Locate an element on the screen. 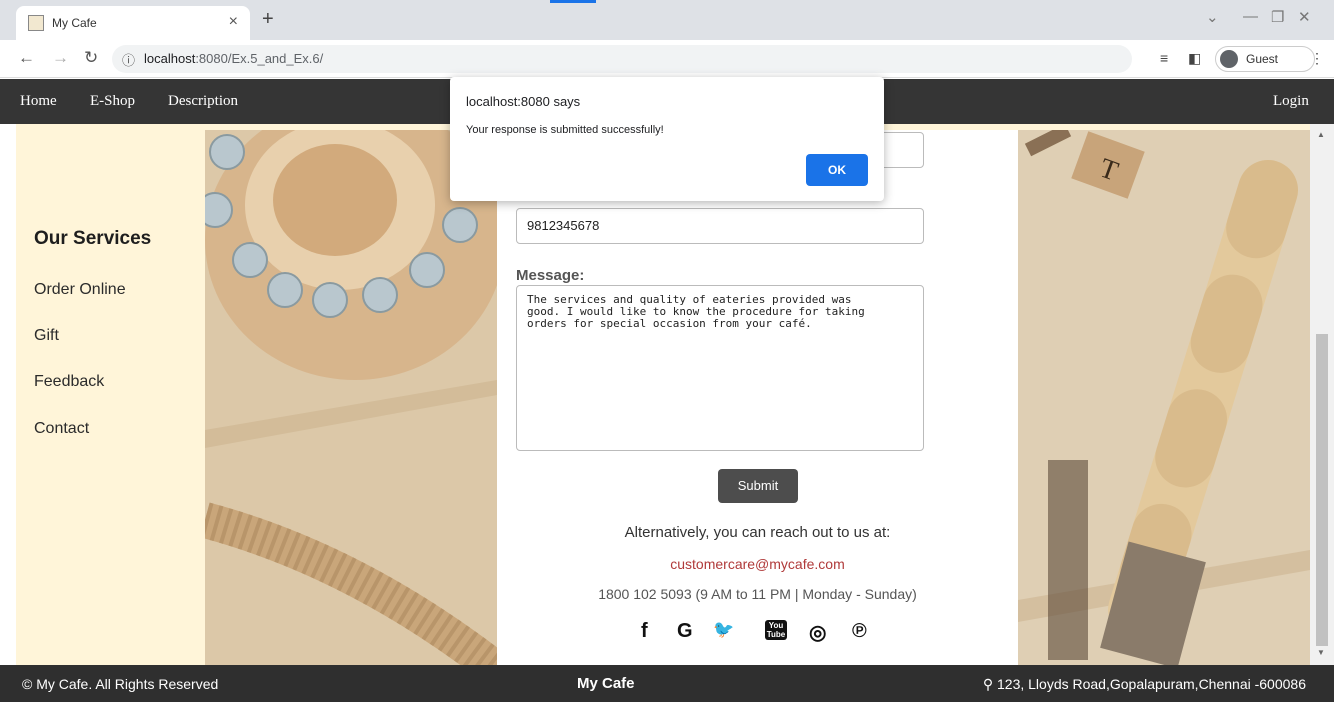 The height and width of the screenshot is (702, 1334). url-text: localhost:8080/Ex.5_and_Ex.6/ is located at coordinates (234, 58).